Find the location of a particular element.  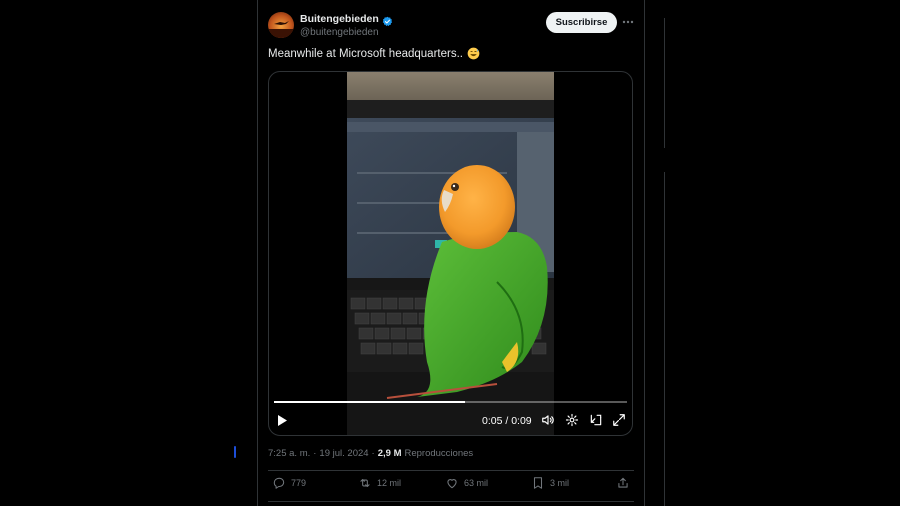

actions-divider is located at coordinates (451, 501).